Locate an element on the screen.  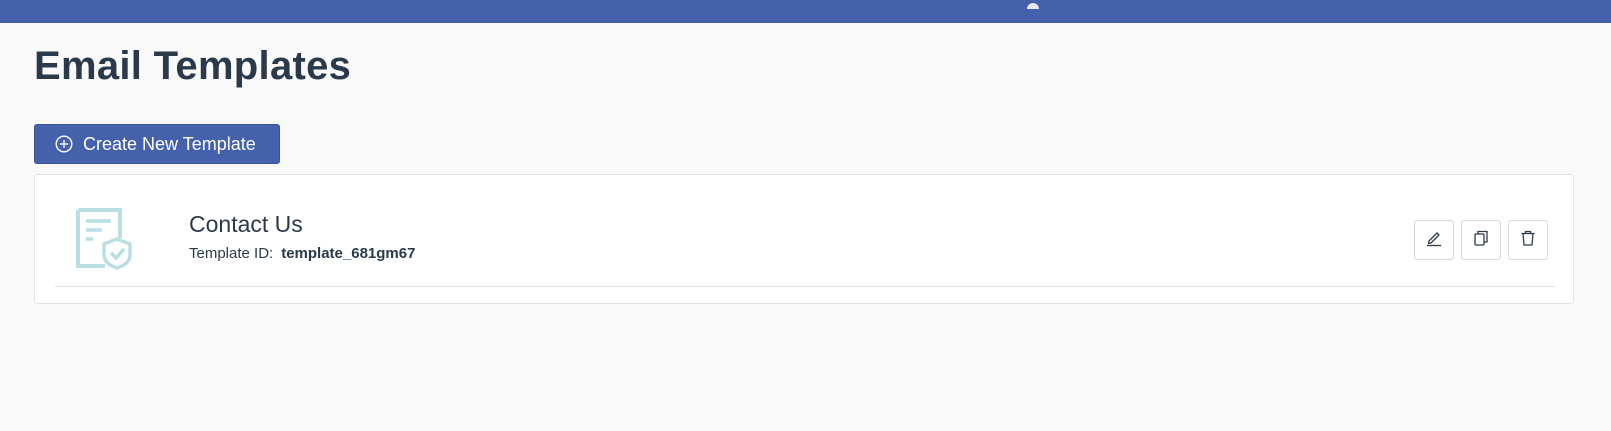
top-bar is located at coordinates (805, 11).